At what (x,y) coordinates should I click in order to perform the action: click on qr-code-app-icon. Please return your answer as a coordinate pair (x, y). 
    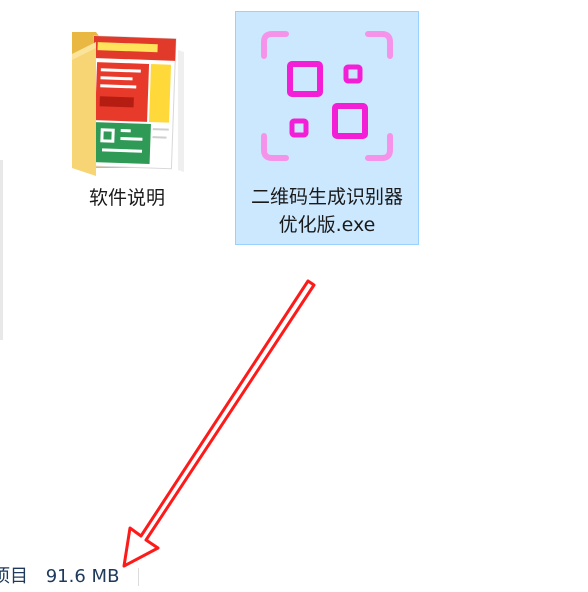
    Looking at the image, I should click on (328, 99).